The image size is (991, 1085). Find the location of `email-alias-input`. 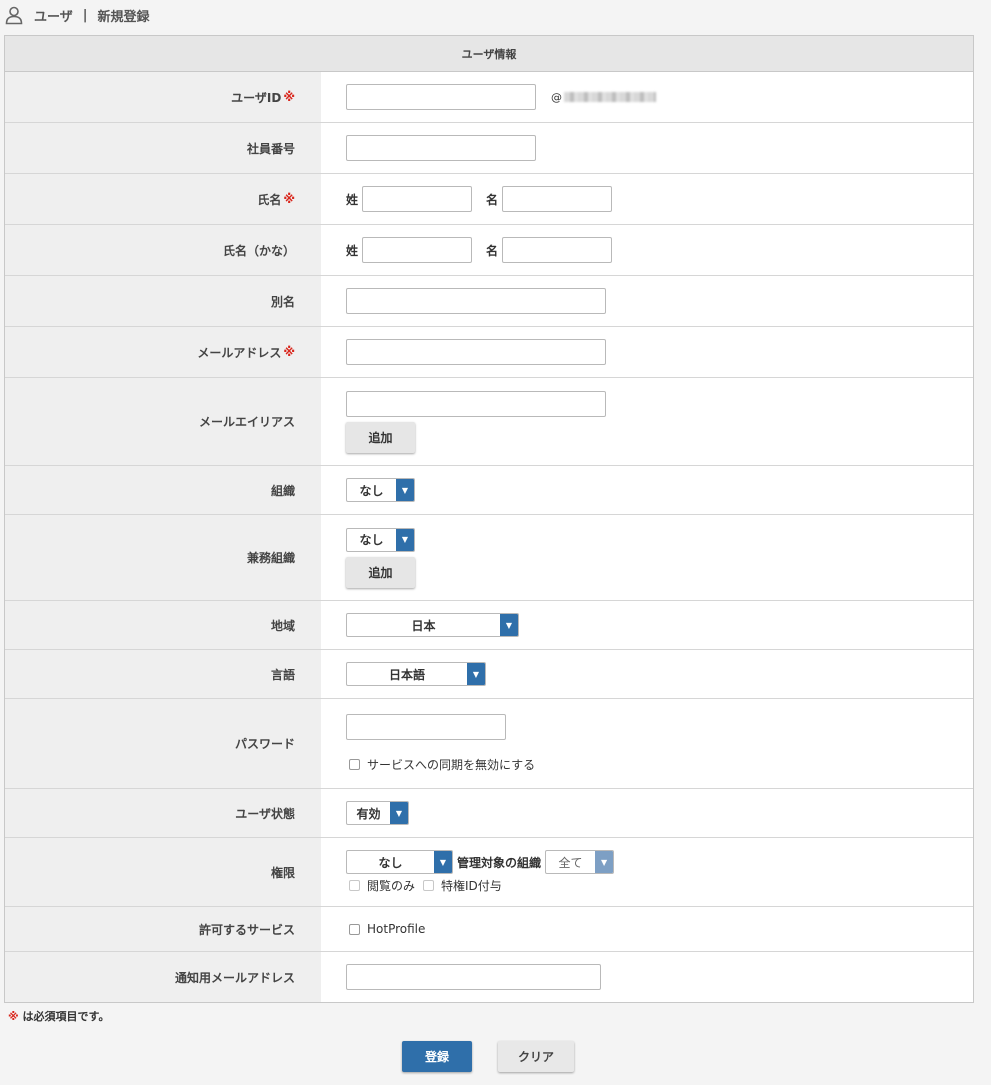

email-alias-input is located at coordinates (476, 403).